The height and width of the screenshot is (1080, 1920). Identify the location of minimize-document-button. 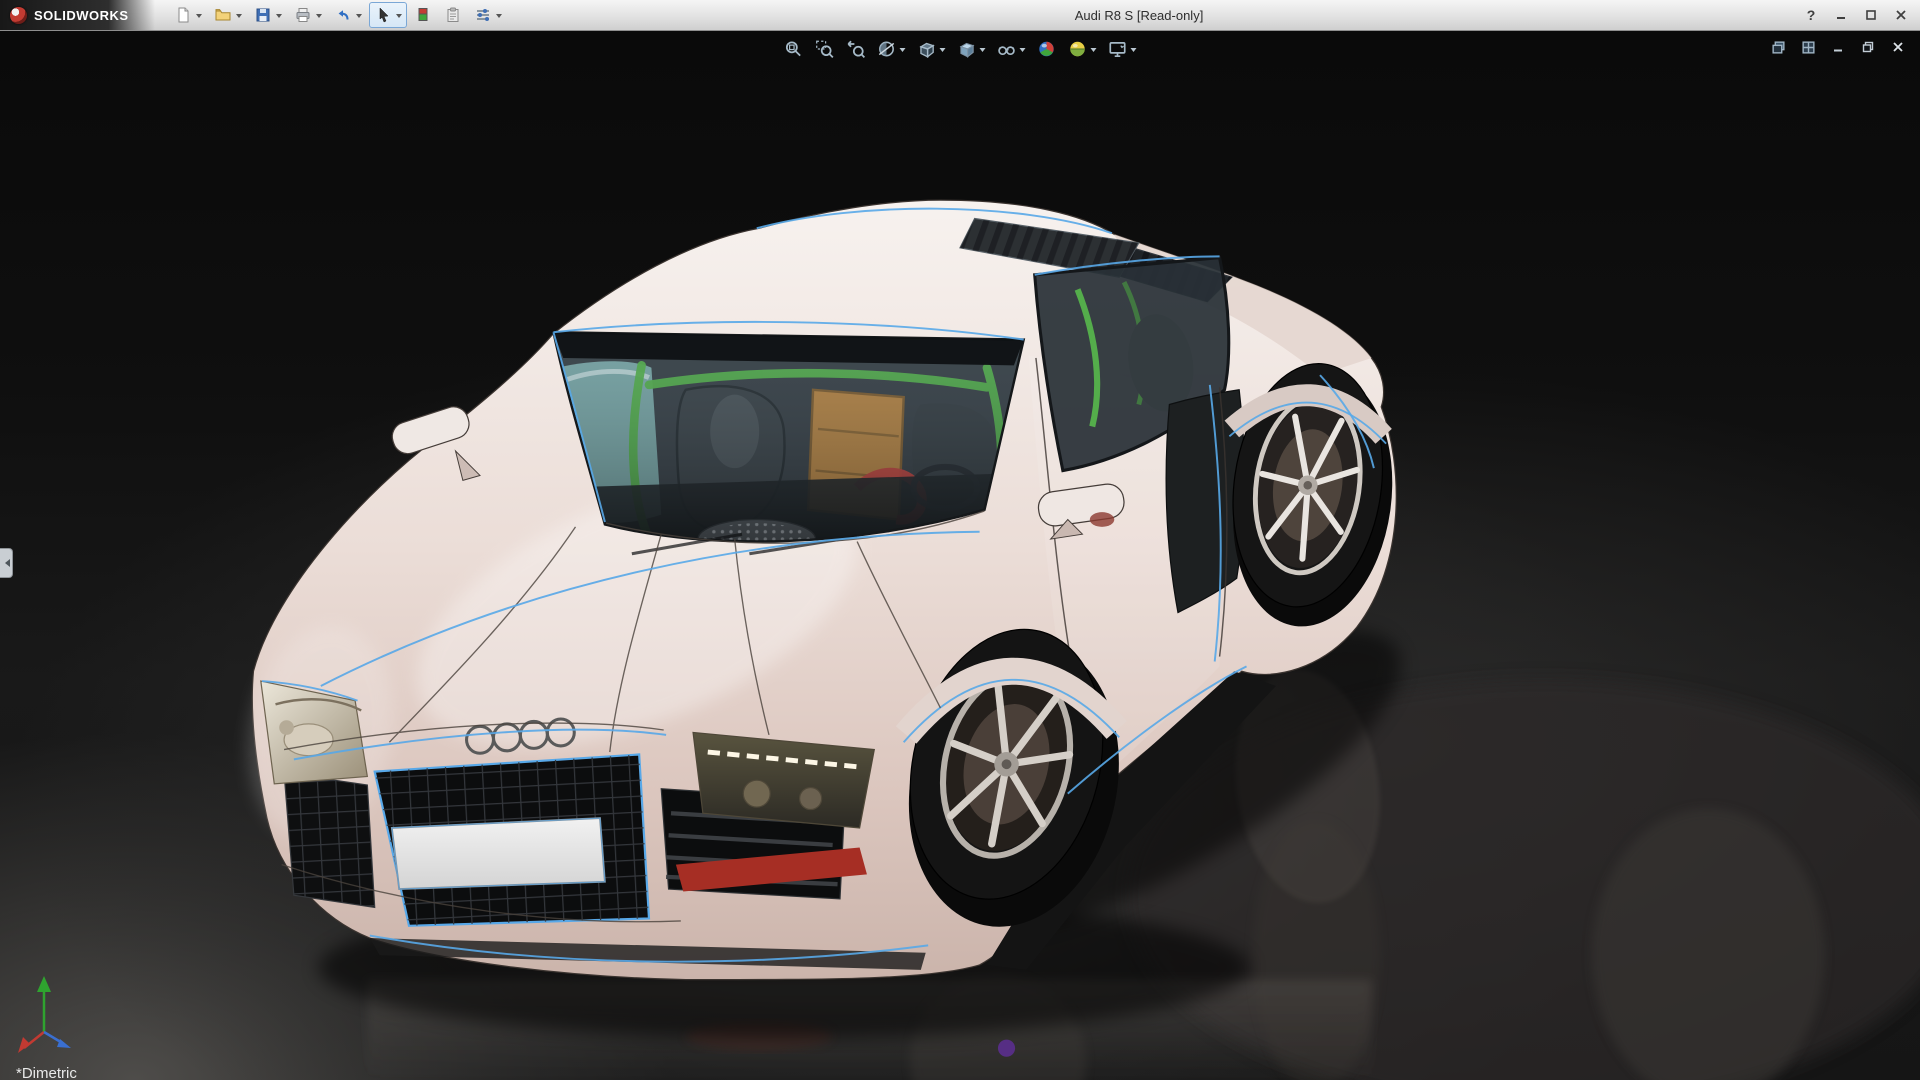
(1838, 47).